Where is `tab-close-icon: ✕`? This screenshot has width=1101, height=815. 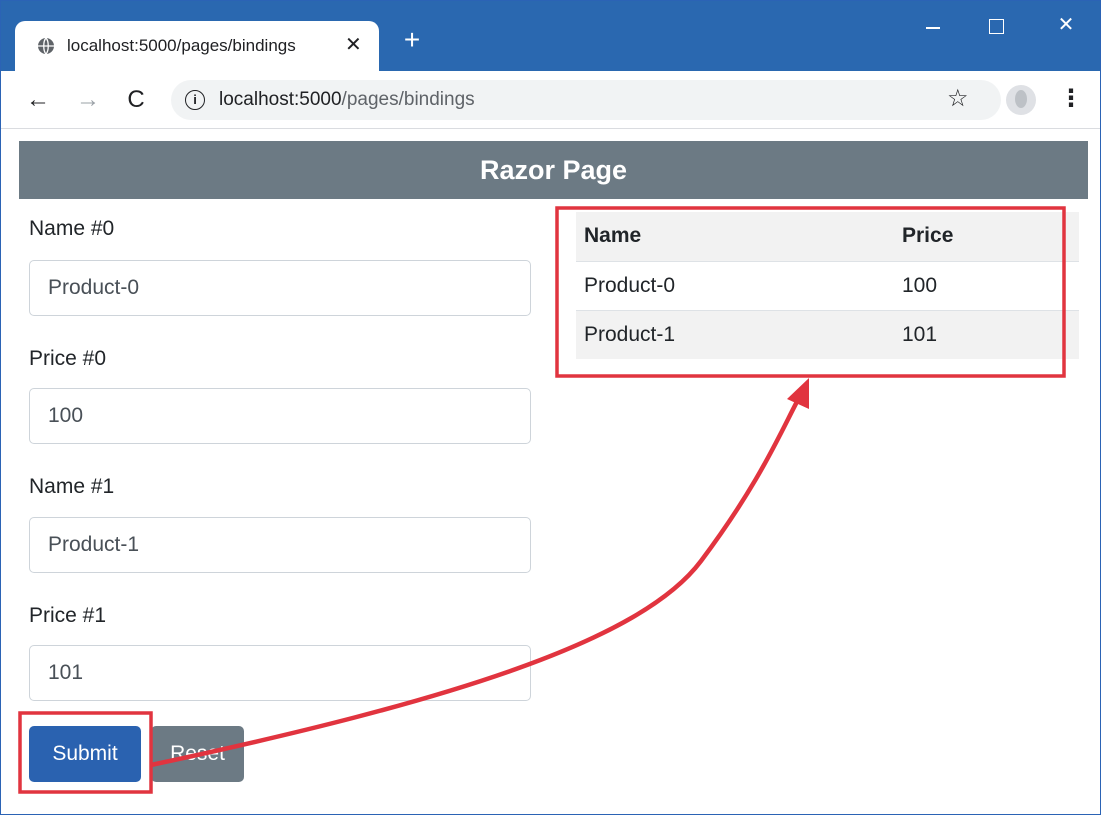
tab-close-icon: ✕ is located at coordinates (353, 45).